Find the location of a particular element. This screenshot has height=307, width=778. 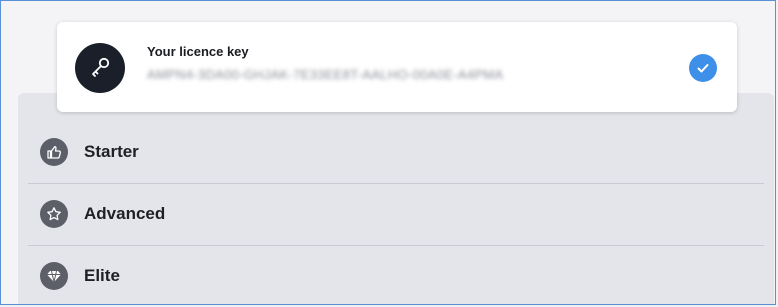

licence-key-title: Your licence key is located at coordinates (198, 51).